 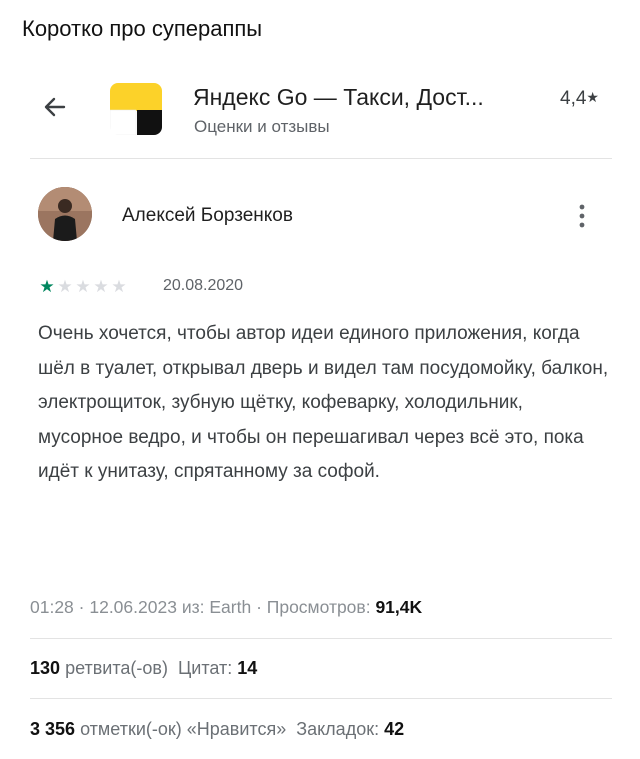 I want to click on meta-divider, so click(x=321, y=638).